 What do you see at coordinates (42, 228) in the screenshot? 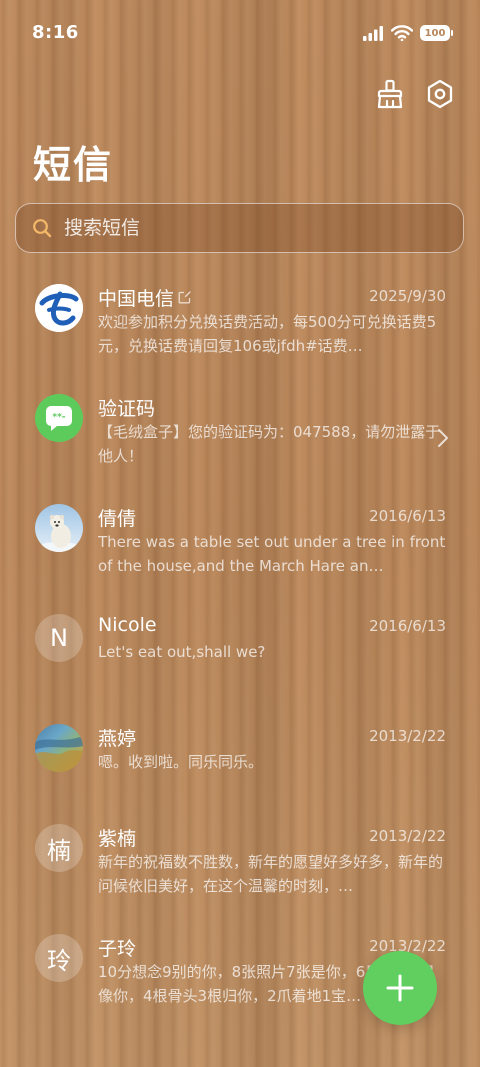
I see `search-icon` at bounding box center [42, 228].